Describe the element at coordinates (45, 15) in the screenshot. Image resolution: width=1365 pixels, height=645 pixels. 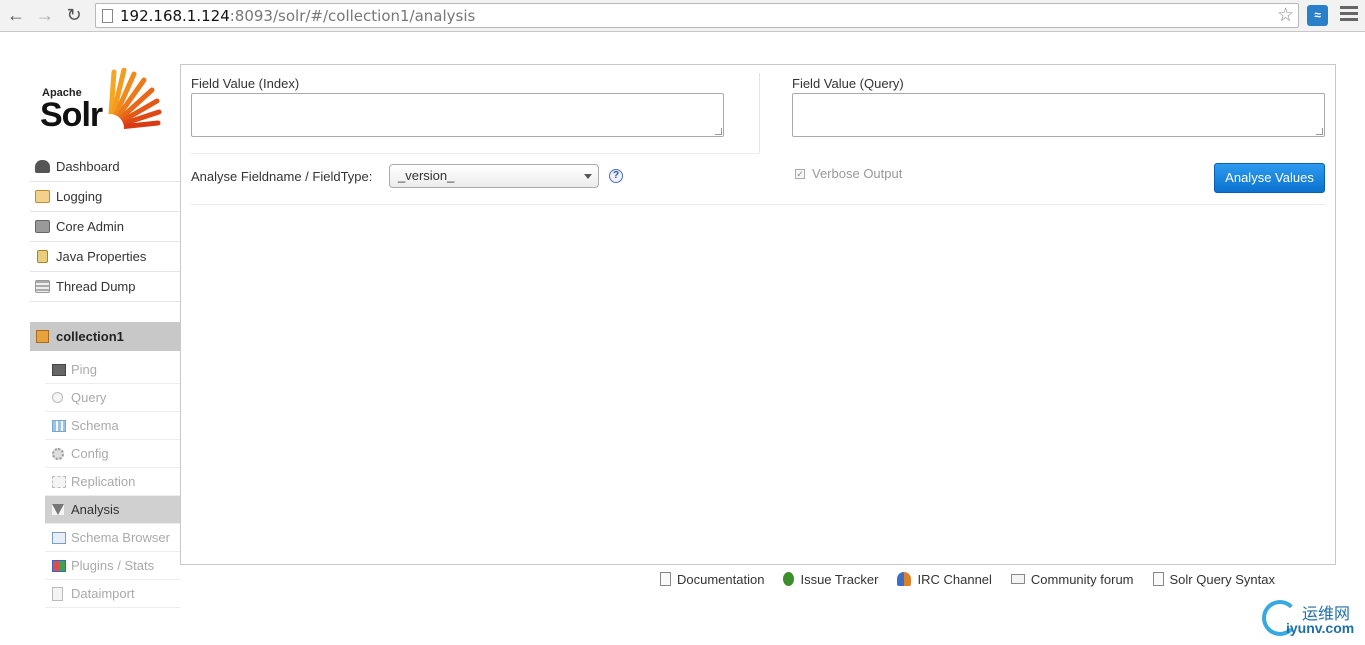
I see `forward-arrow-icon: →` at that location.